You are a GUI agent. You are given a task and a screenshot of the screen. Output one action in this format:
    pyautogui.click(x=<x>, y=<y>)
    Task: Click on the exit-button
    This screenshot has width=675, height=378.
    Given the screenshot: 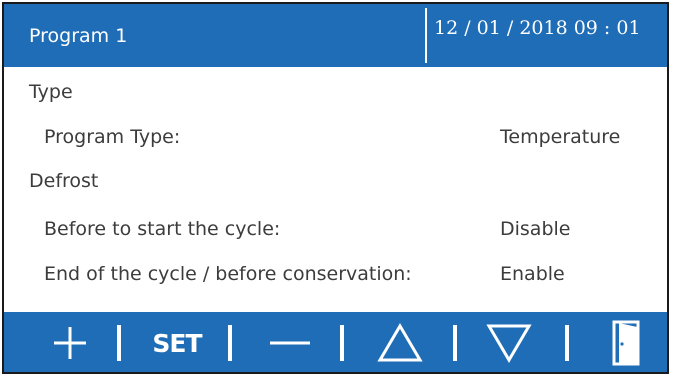 What is the action you would take?
    pyautogui.click(x=626, y=343)
    